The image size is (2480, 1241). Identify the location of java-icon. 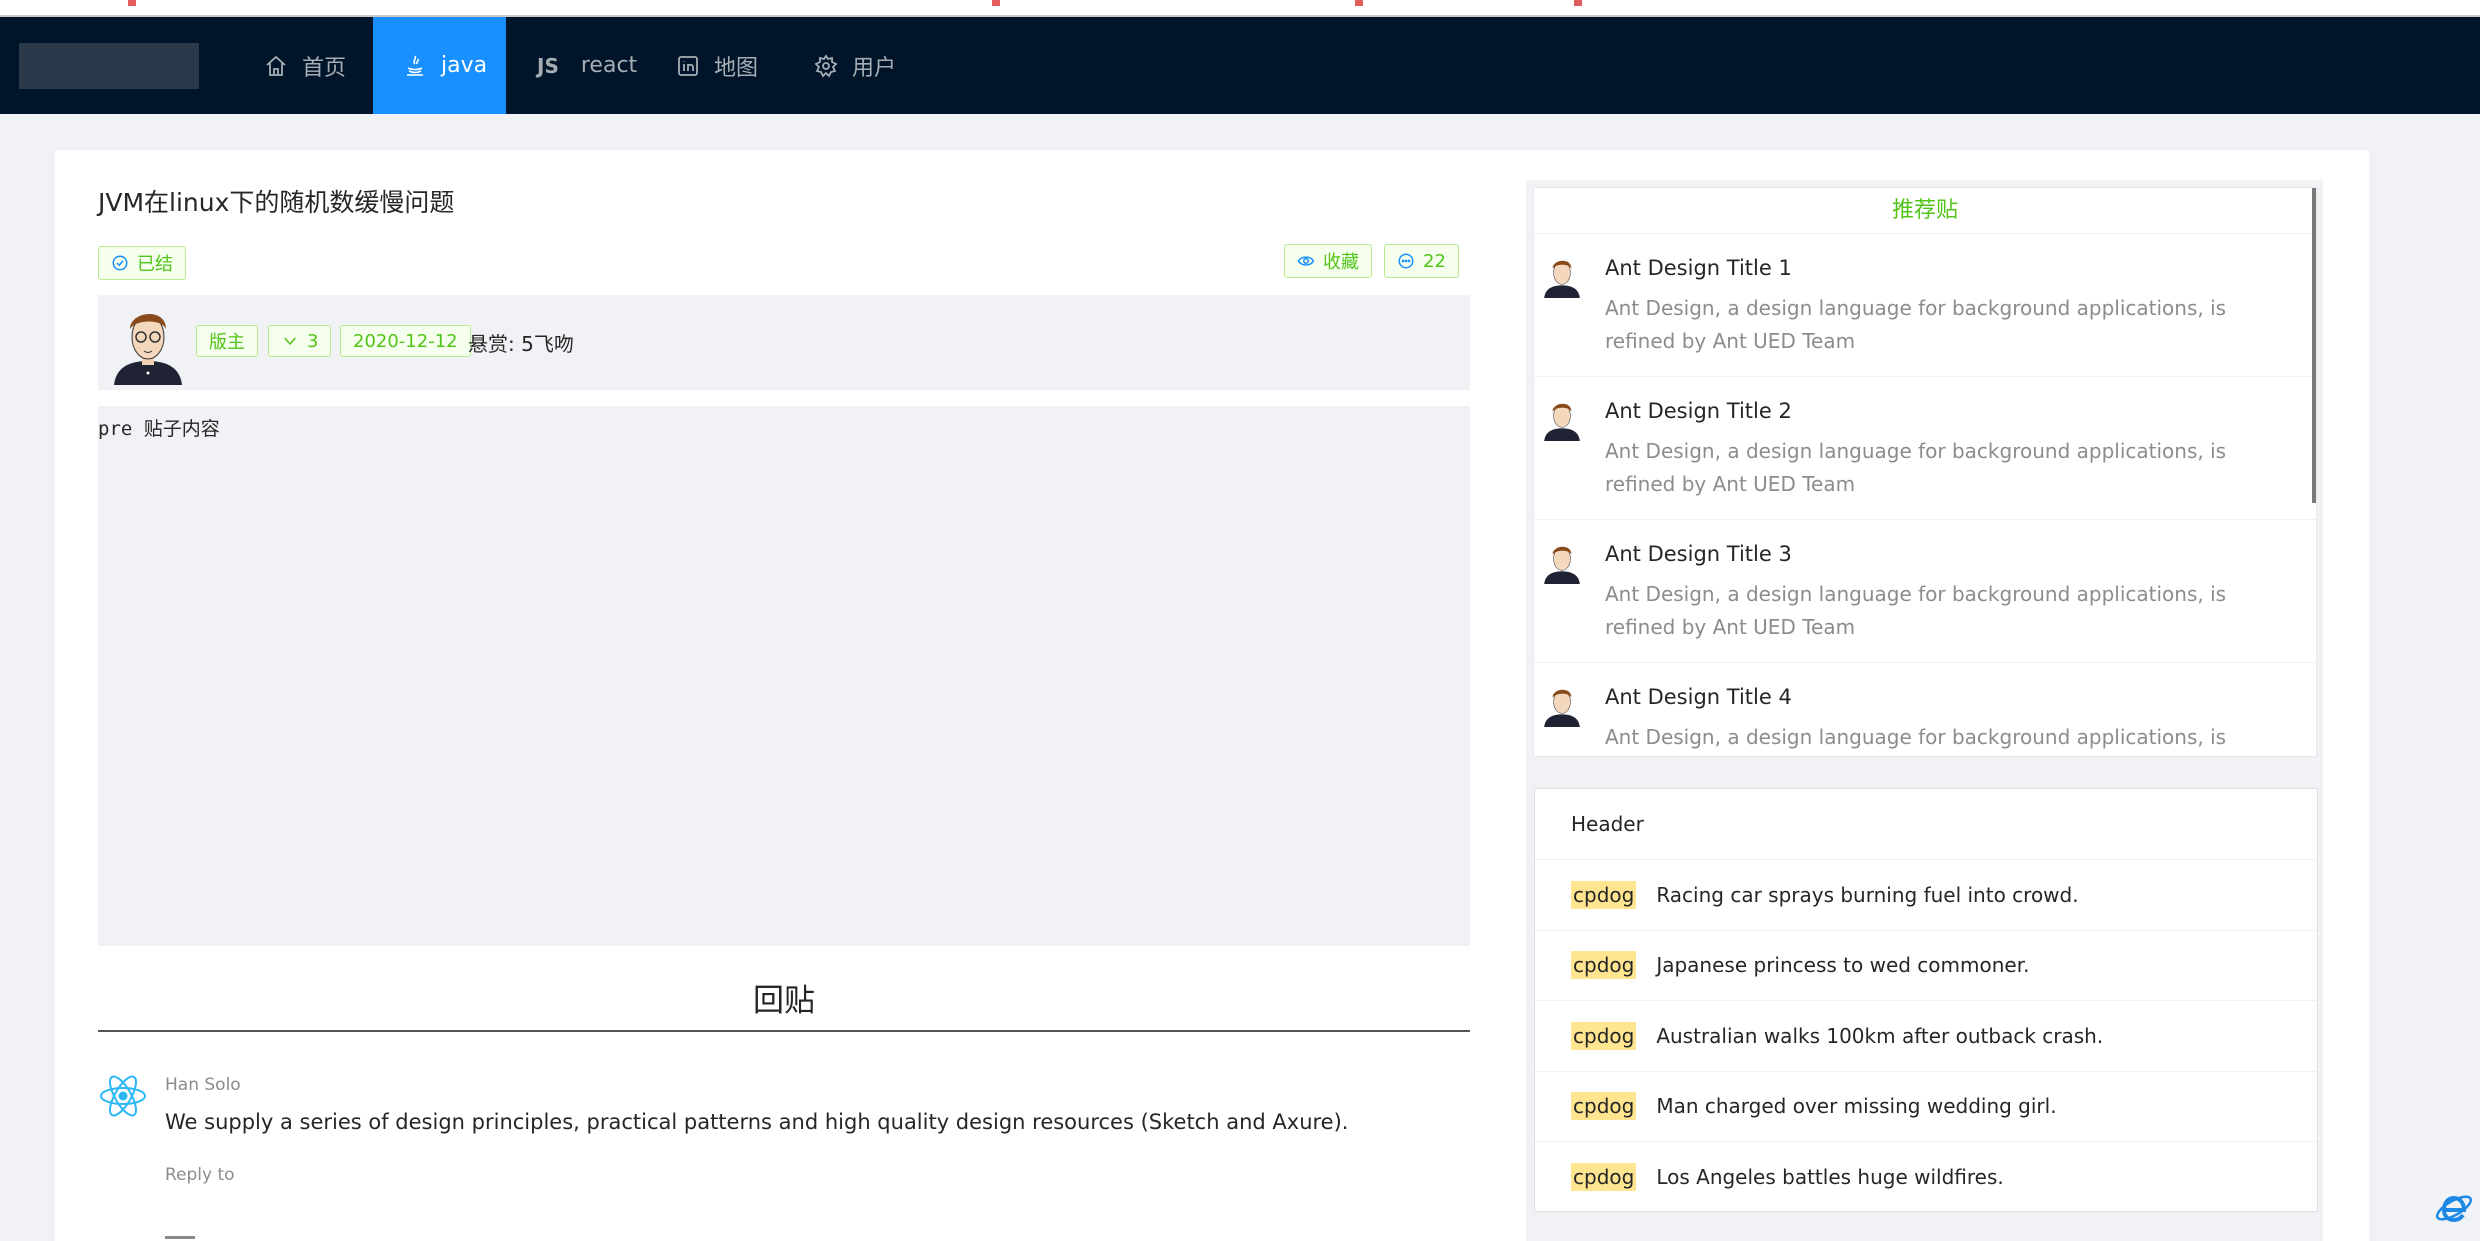
(415, 65).